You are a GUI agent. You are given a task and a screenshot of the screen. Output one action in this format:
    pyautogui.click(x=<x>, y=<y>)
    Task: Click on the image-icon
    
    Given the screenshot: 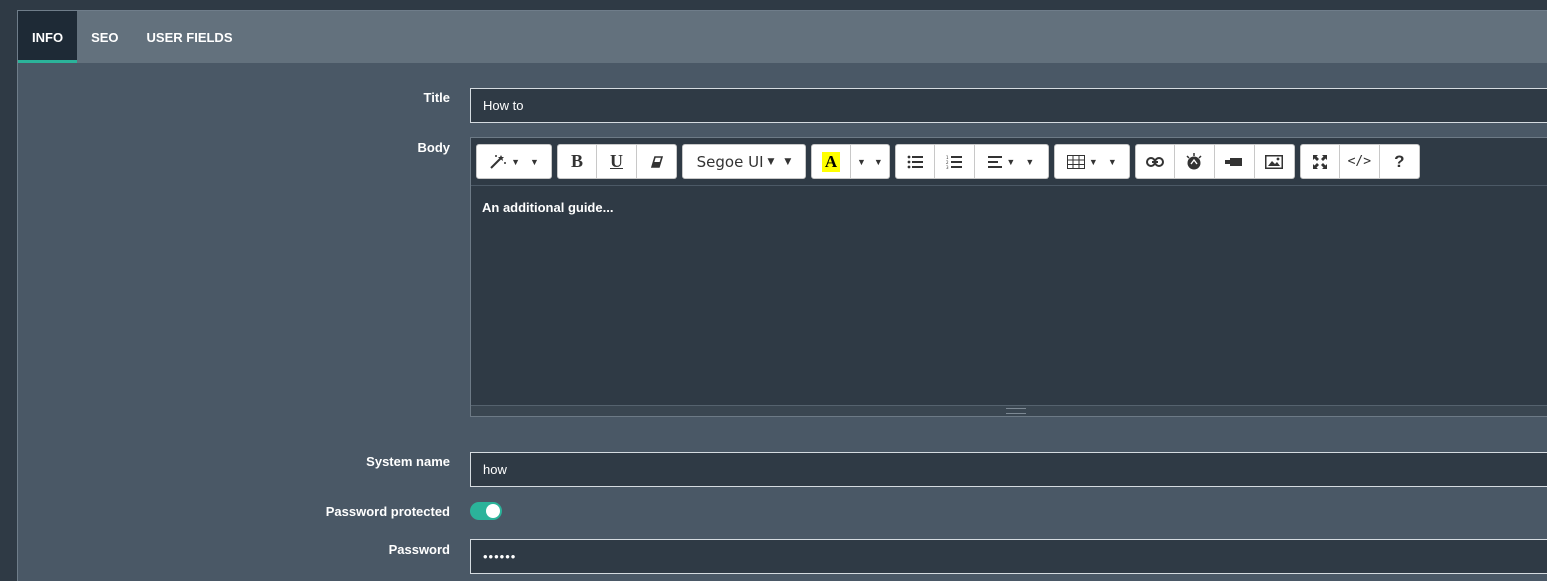 What is the action you would take?
    pyautogui.click(x=1274, y=161)
    